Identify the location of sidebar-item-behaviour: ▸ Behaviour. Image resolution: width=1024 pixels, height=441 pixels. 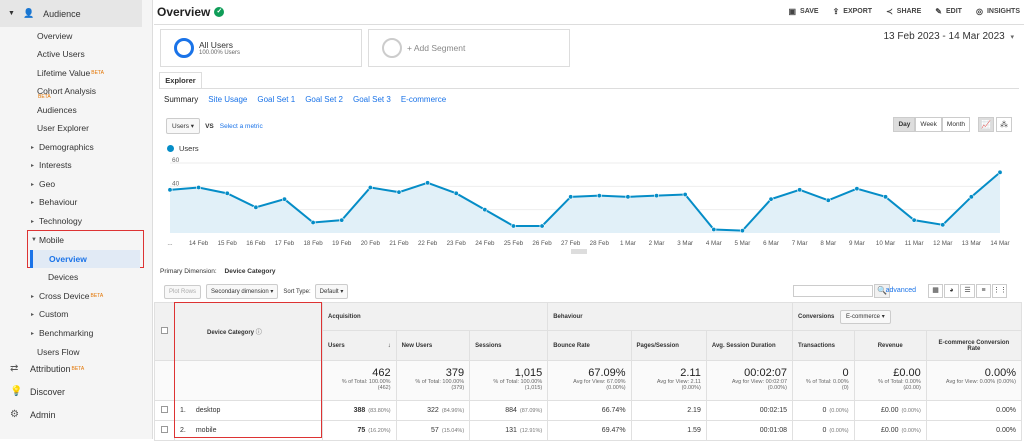
(76, 202).